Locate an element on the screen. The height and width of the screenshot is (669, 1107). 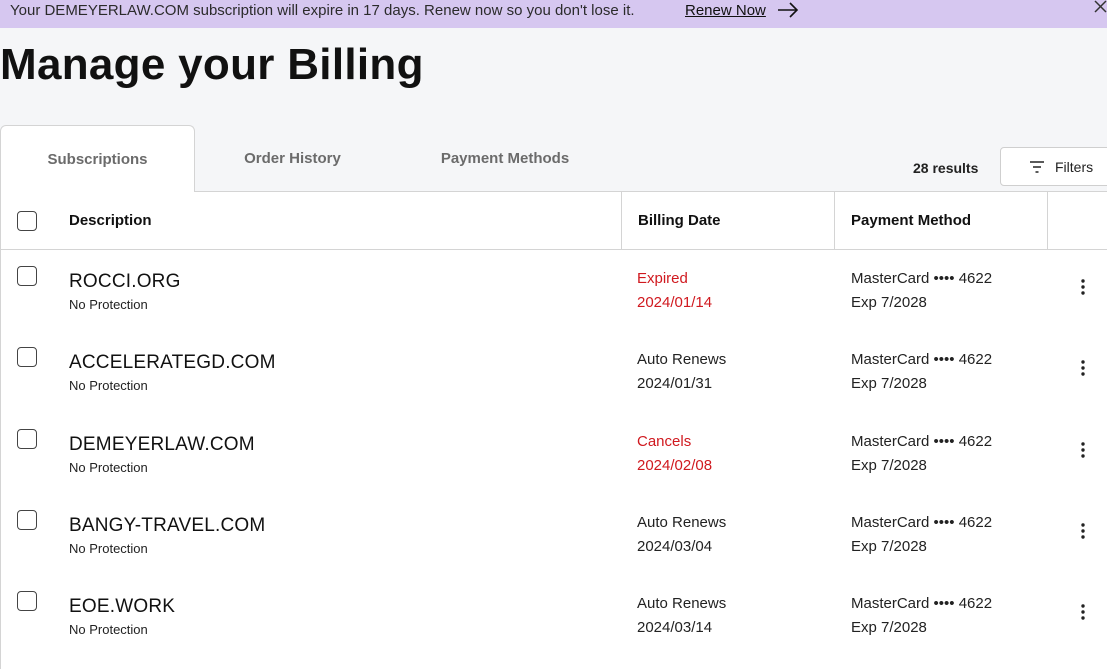
filter-icon is located at coordinates (1037, 167).